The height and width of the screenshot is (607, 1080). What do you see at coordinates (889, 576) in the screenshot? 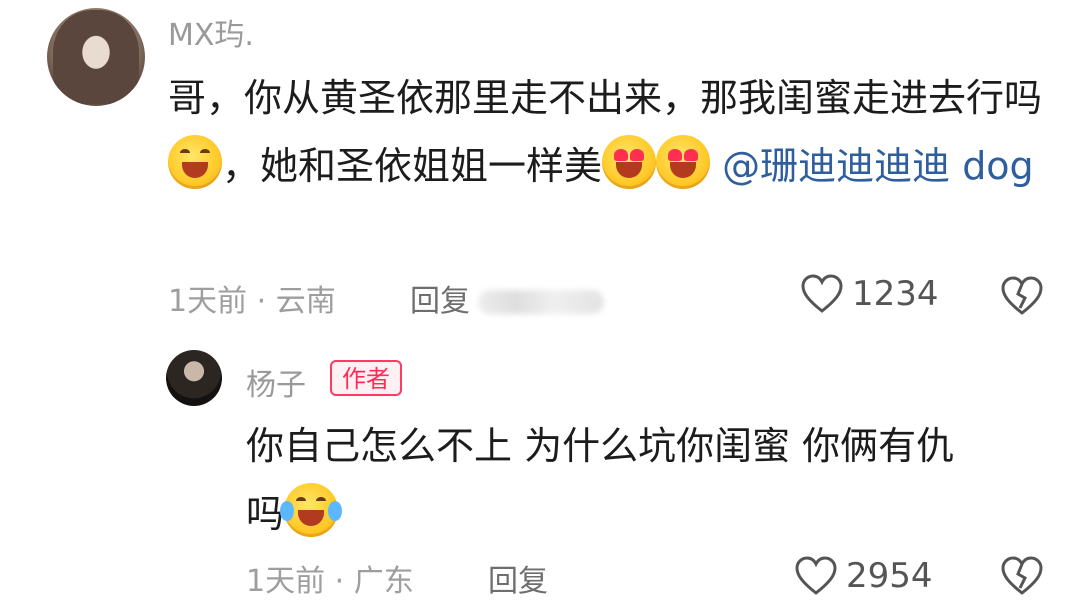
I see `like-count: 2954` at bounding box center [889, 576].